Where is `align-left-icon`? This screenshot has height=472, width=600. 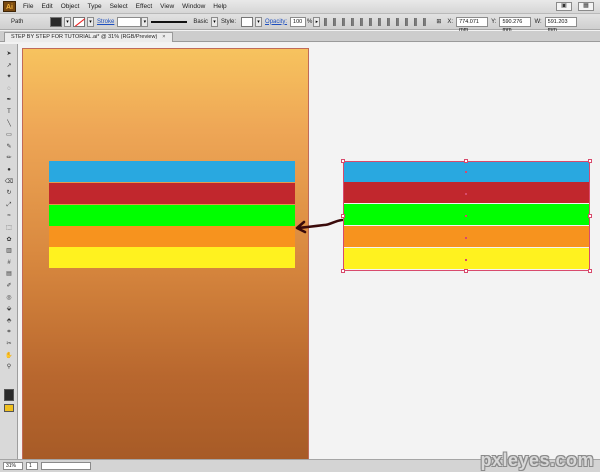 align-left-icon is located at coordinates (328, 21).